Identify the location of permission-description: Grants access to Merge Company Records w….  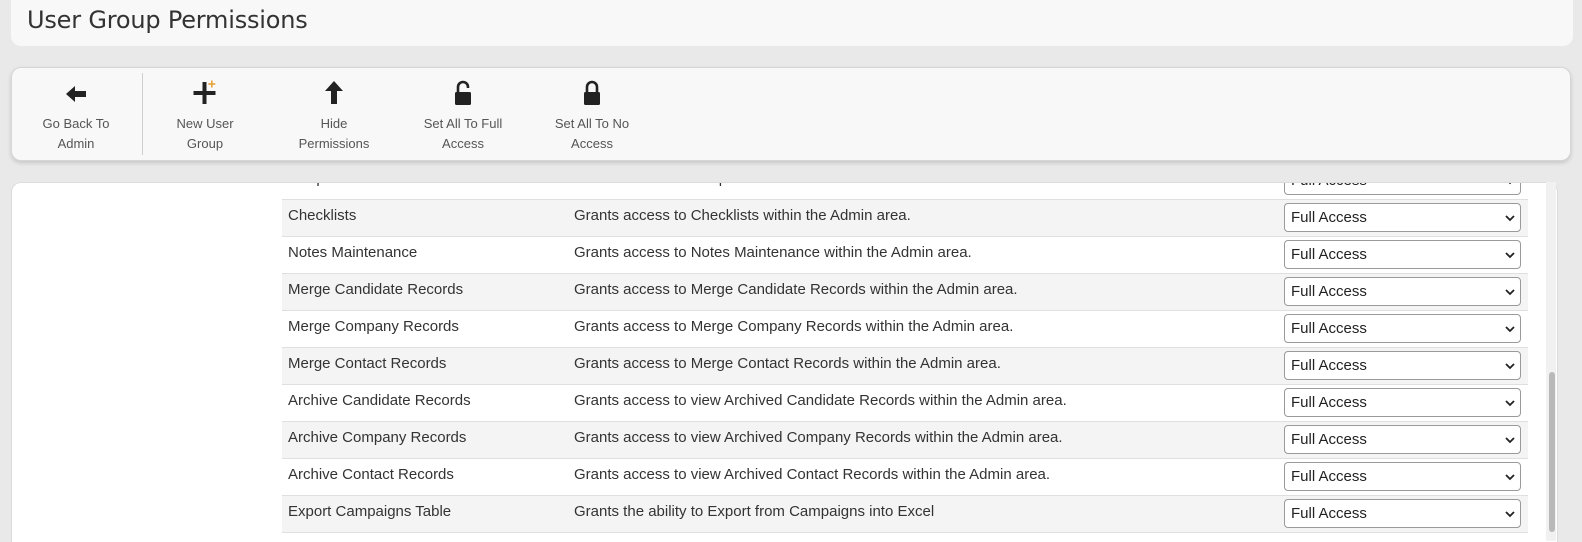
(794, 326).